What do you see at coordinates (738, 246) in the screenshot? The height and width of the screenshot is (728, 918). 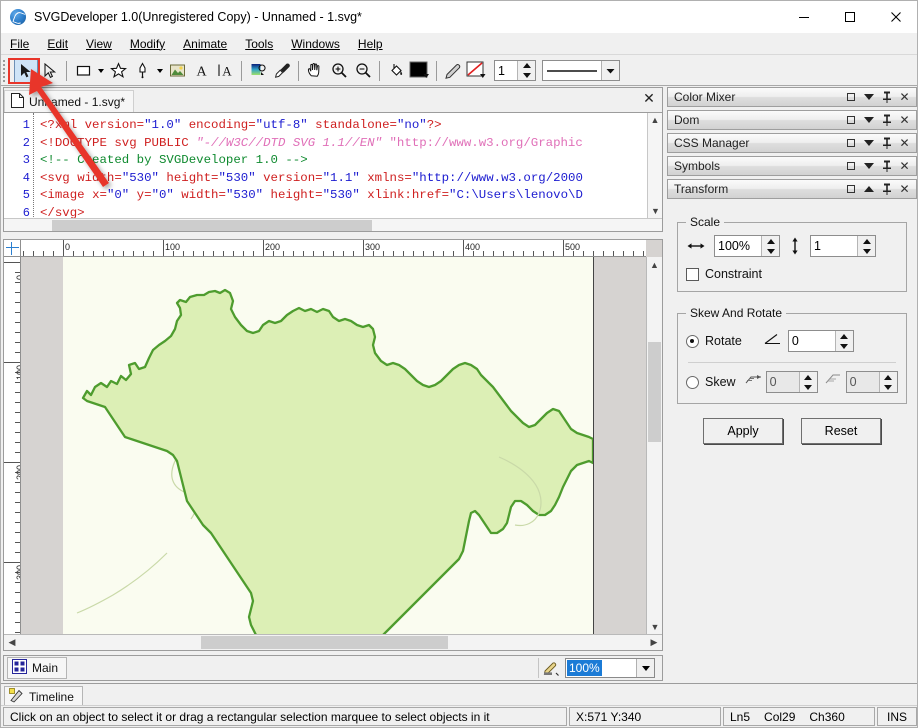 I see `scale-x-input` at bounding box center [738, 246].